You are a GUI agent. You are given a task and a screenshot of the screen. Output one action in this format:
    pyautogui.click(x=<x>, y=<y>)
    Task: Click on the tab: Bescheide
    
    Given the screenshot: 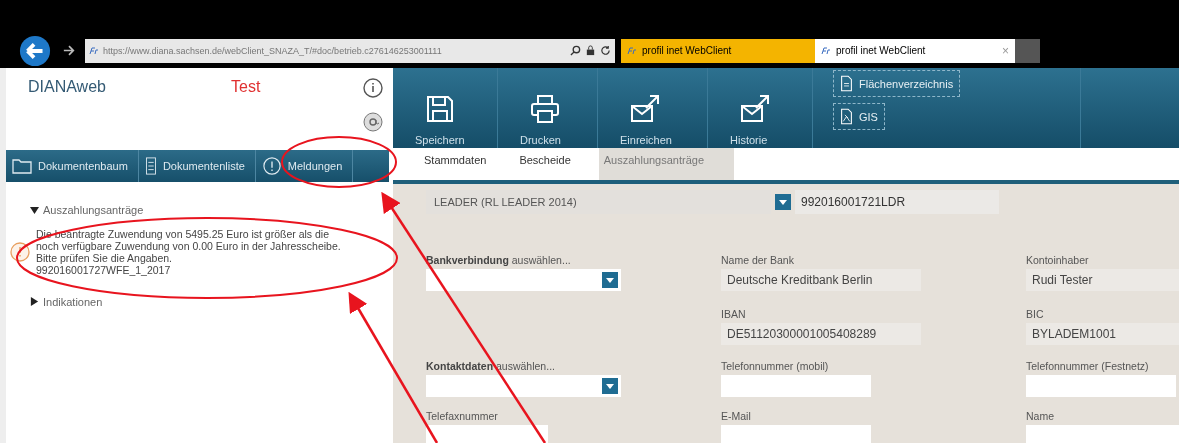 What is the action you would take?
    pyautogui.click(x=556, y=164)
    